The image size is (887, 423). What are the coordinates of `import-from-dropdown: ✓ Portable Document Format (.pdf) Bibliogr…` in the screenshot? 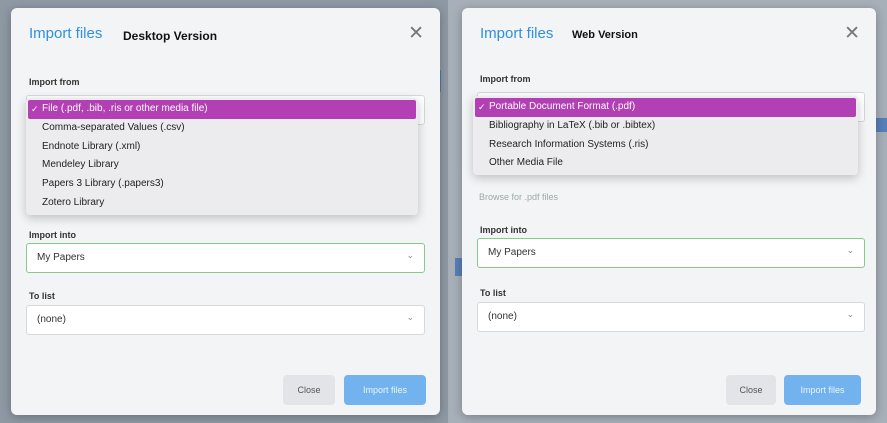 It's located at (665, 136).